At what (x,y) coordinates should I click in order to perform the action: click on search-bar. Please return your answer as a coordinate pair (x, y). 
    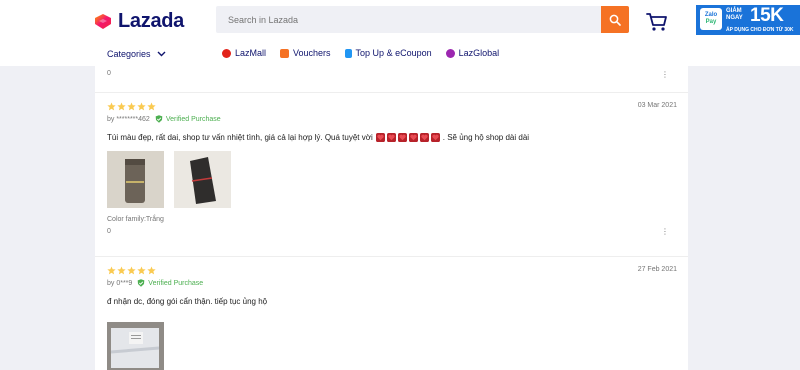
    Looking at the image, I should click on (422, 19).